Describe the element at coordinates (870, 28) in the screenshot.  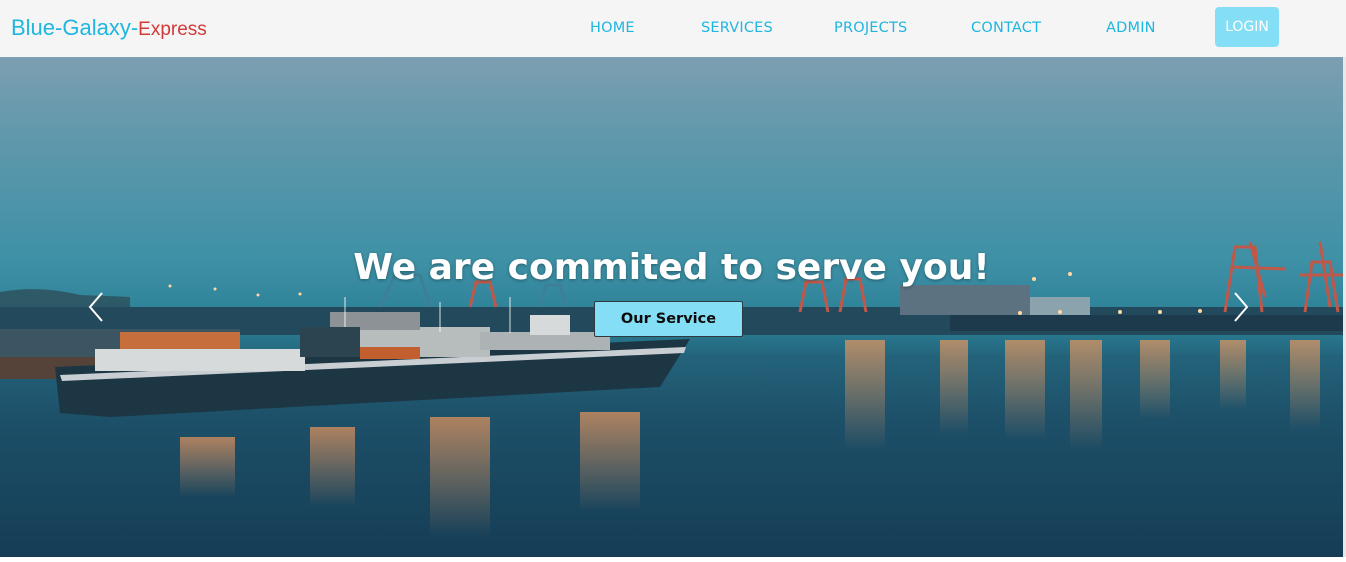
I see `nav-link-projects: PROJECTS` at that location.